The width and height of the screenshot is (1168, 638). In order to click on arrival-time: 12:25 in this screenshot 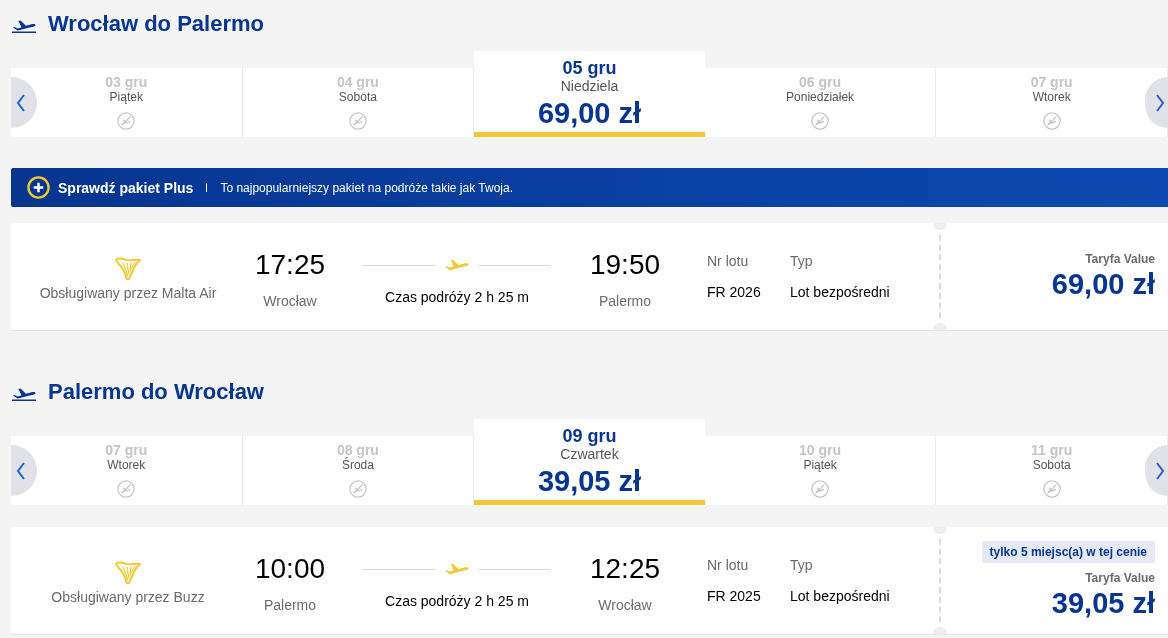, I will do `click(625, 569)`.